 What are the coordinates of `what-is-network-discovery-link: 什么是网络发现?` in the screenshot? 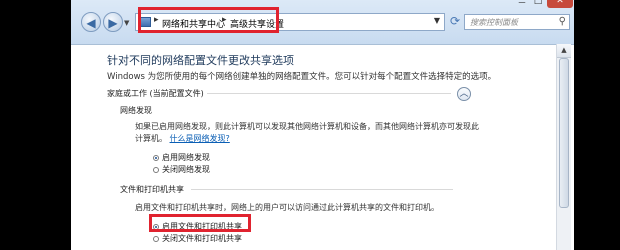 It's located at (200, 138).